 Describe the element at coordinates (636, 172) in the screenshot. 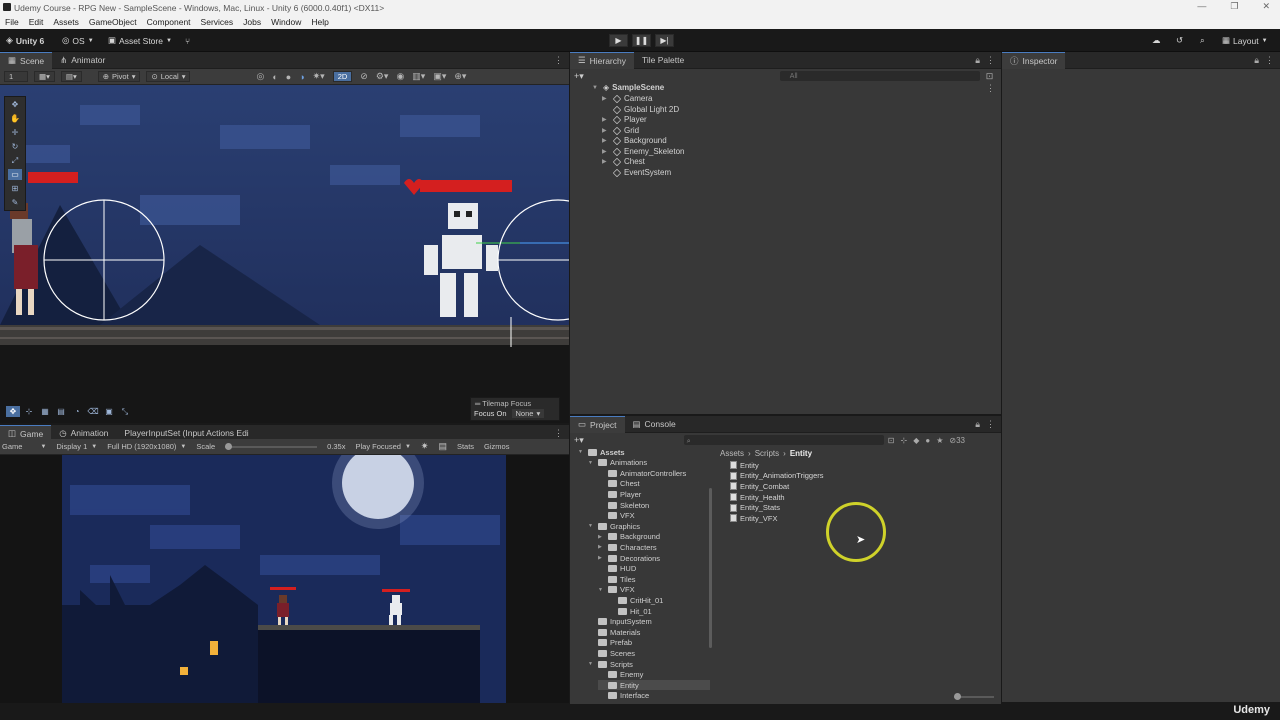

I see `hierarchy-item-eventsystem: EventSystem` at that location.